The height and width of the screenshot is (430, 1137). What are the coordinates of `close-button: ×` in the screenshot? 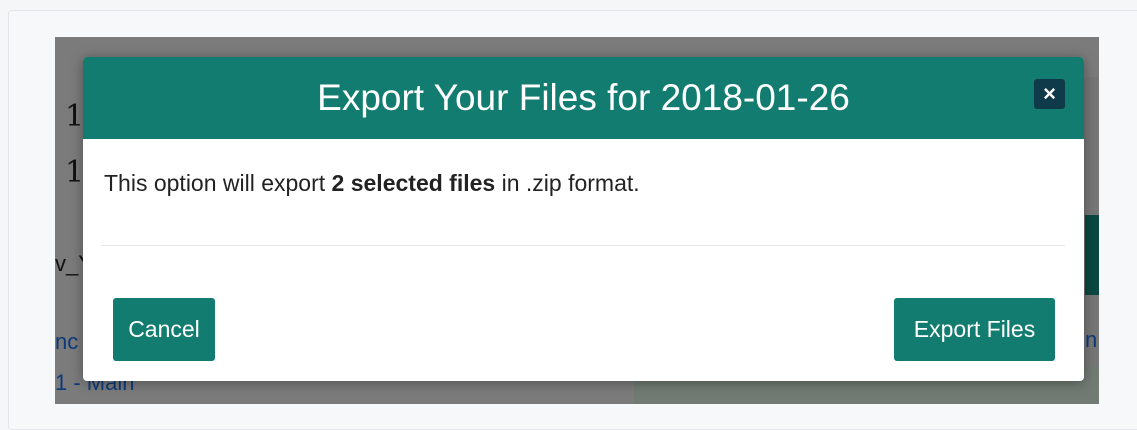 It's located at (1049, 94).